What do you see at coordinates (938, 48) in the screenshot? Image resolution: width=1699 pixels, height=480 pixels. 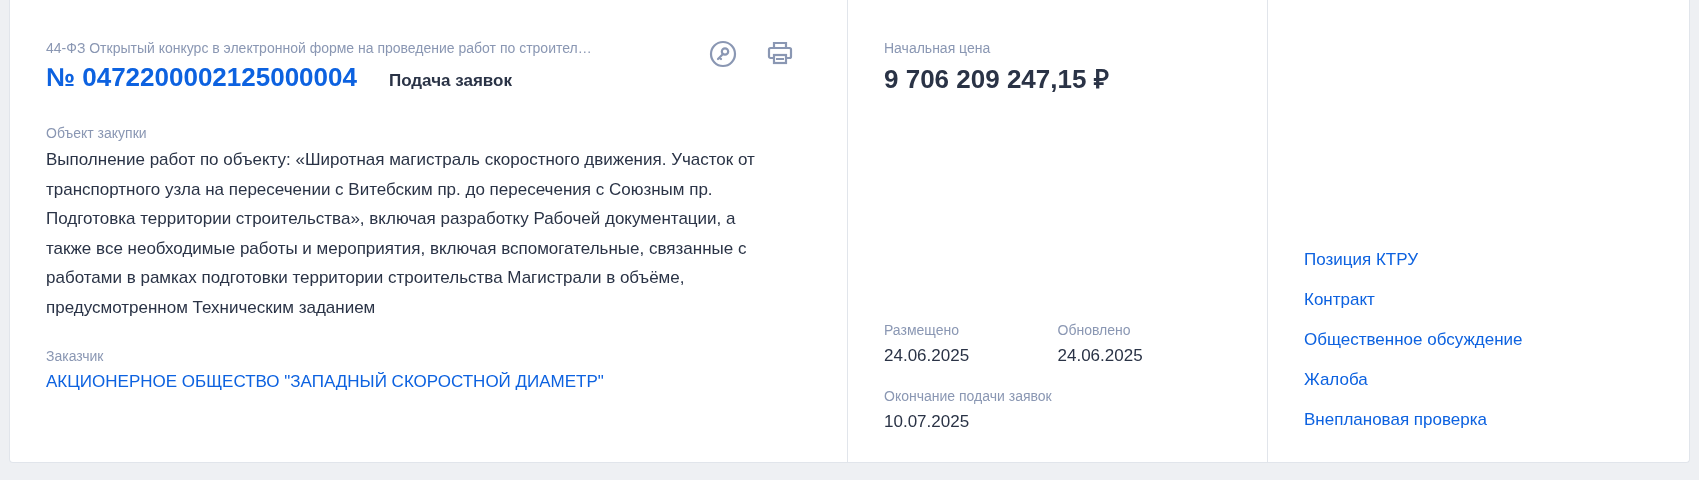 I see `field-label: Начальная цена` at bounding box center [938, 48].